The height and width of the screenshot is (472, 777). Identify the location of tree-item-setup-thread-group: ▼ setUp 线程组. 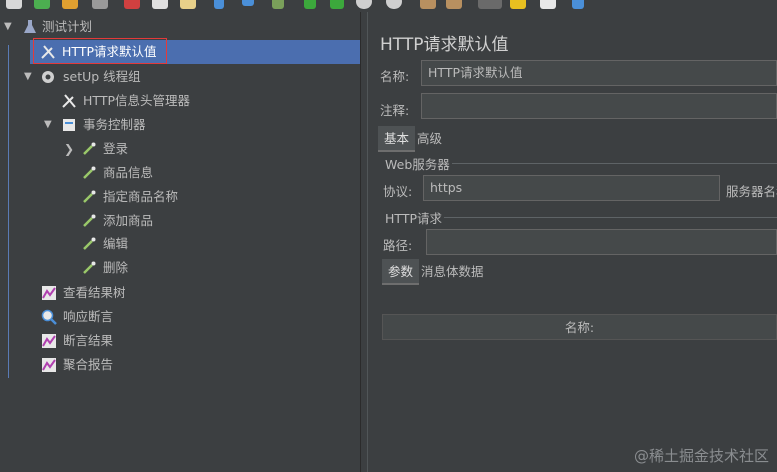
(180, 77).